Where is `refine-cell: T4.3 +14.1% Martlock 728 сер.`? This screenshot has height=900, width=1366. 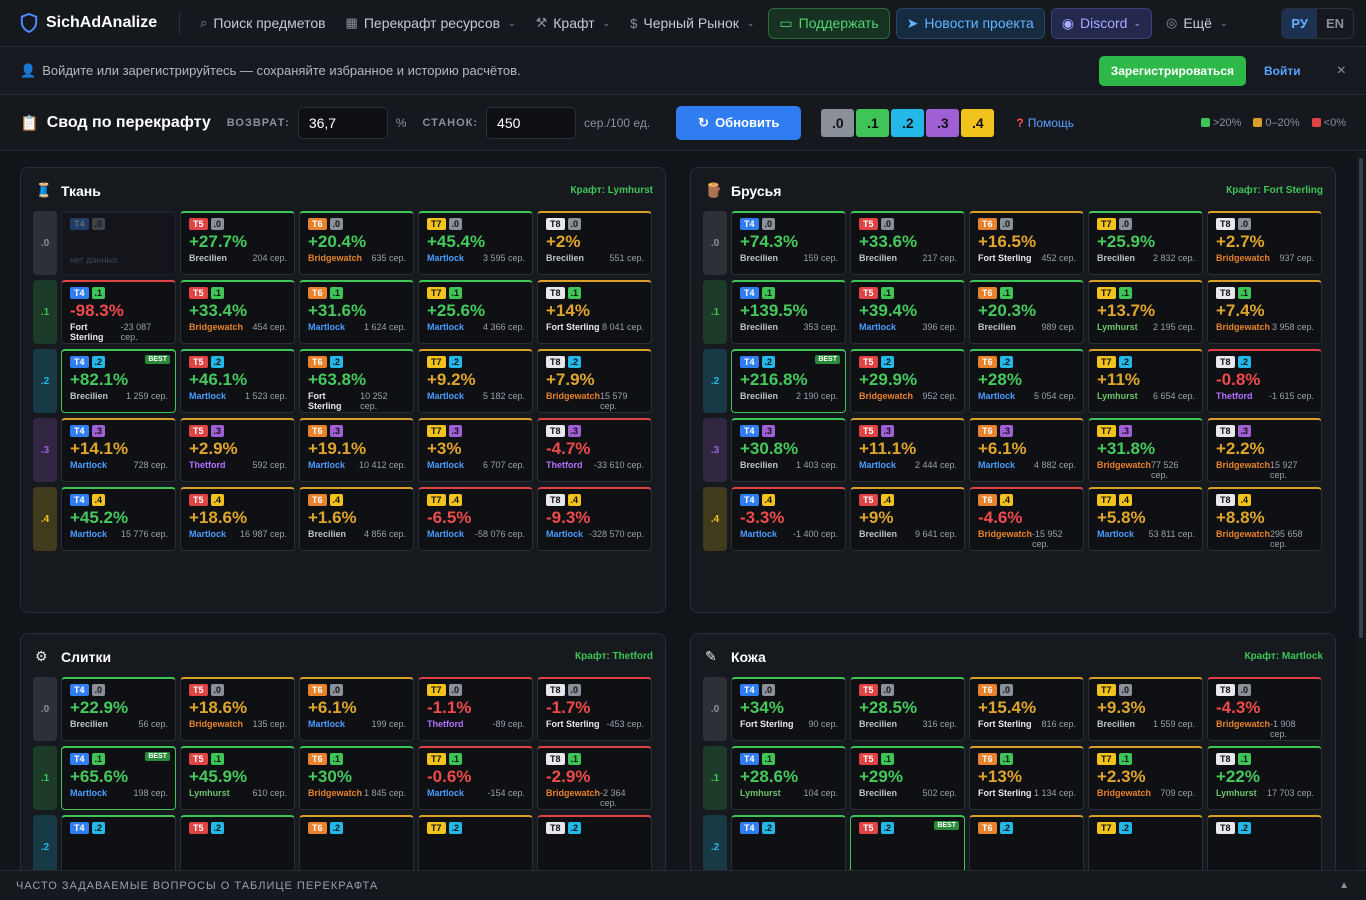 refine-cell: T4.3 +14.1% Martlock 728 сер. is located at coordinates (118, 450).